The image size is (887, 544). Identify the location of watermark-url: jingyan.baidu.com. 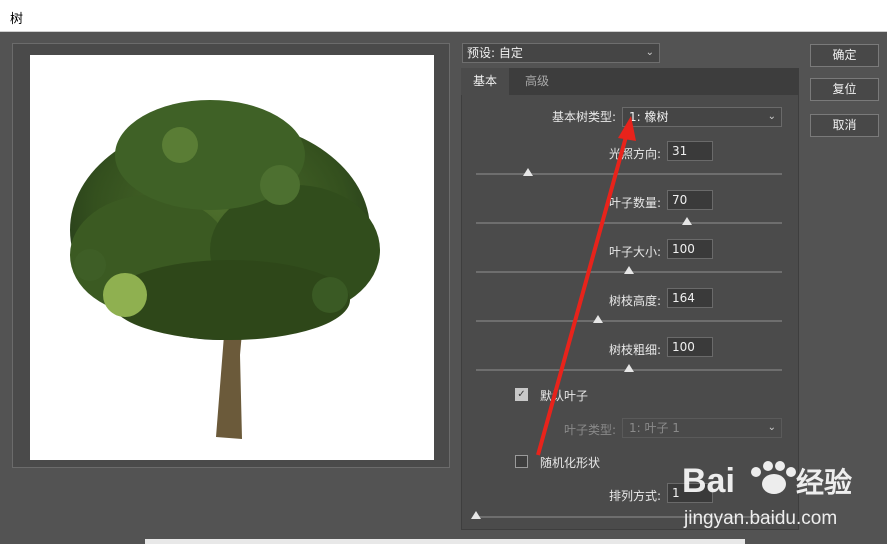
(760, 518).